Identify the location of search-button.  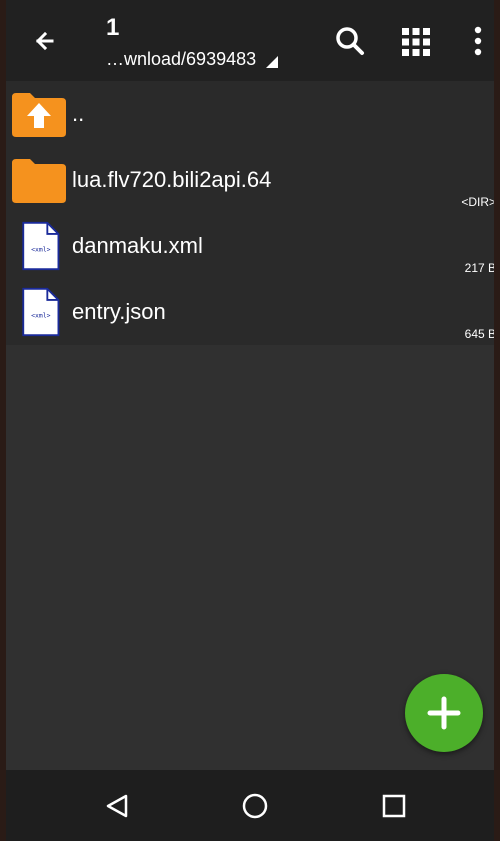
(350, 42).